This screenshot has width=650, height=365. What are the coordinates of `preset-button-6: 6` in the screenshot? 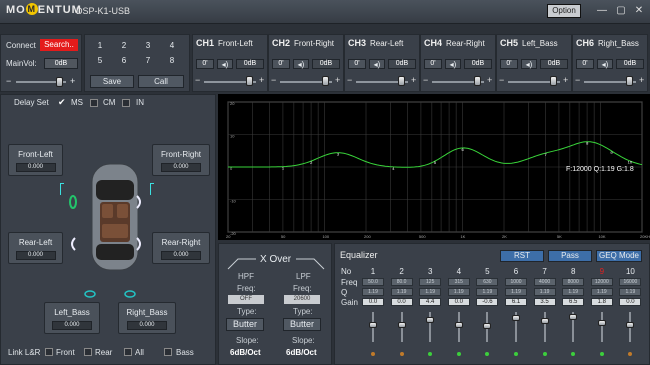 It's located at (124, 61).